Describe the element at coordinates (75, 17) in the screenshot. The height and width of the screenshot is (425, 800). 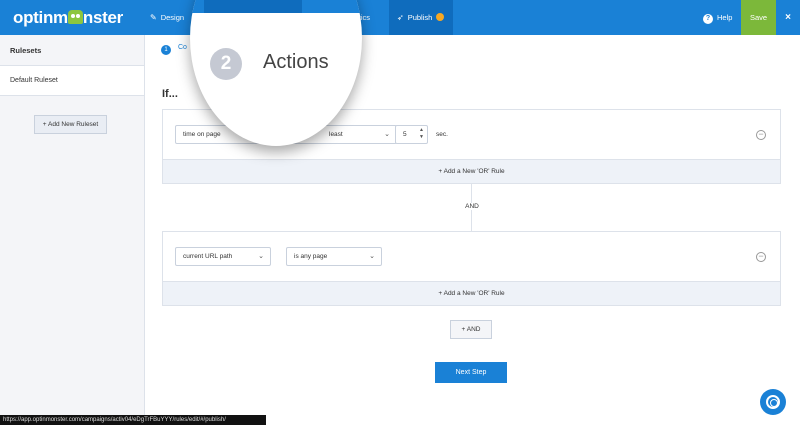
I see `monster-icon` at that location.